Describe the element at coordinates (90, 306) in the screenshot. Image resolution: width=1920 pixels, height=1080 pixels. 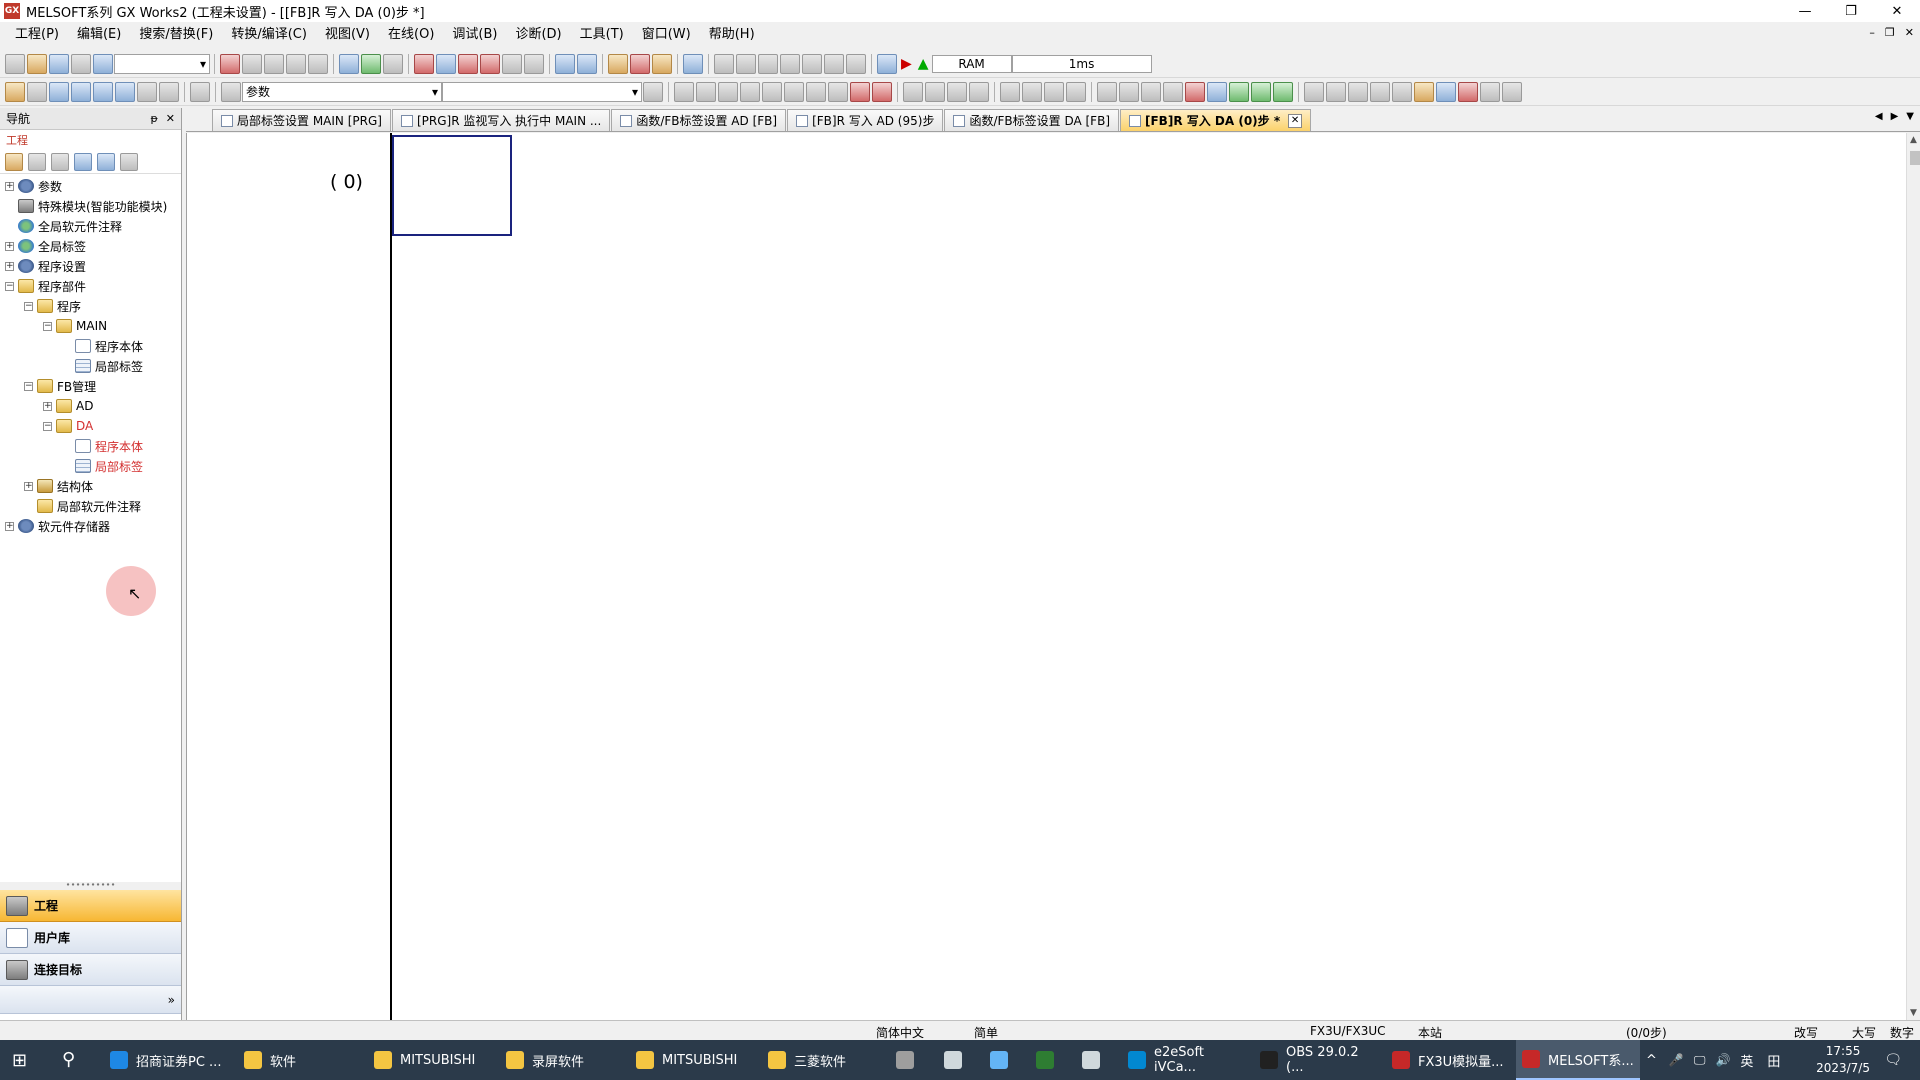
I see `tree-item: − 程序` at that location.